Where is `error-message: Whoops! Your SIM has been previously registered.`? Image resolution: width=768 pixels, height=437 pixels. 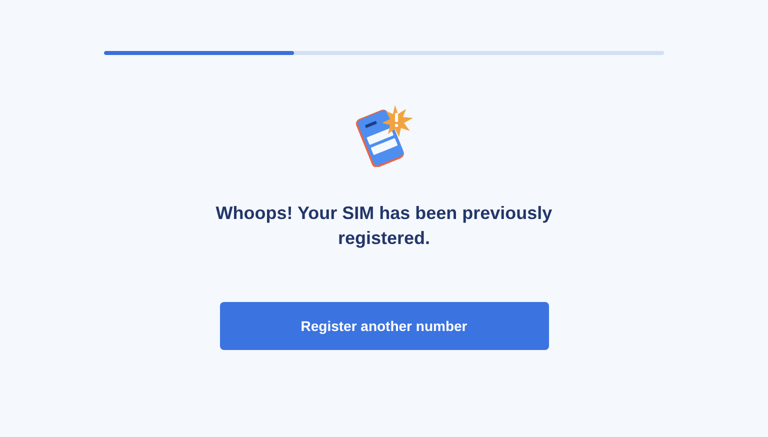
error-message: Whoops! Your SIM has been previously registered. is located at coordinates (384, 226).